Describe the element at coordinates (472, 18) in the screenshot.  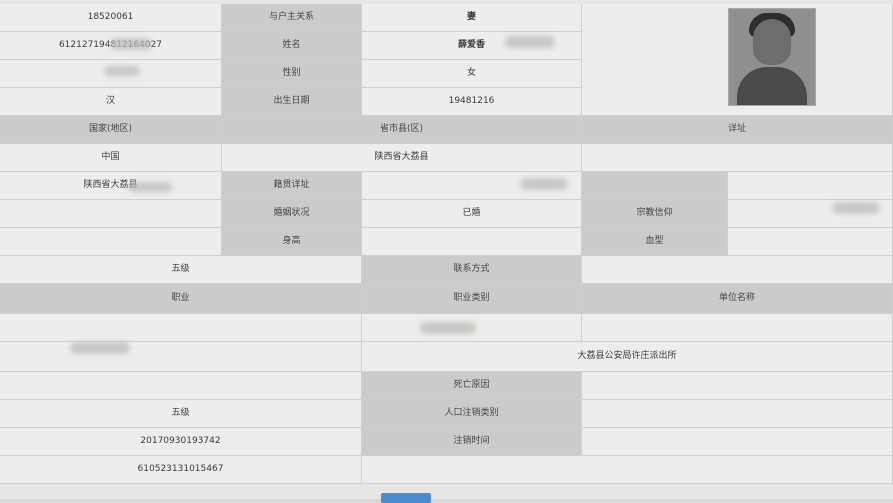
I see `relation-value: 妻` at that location.